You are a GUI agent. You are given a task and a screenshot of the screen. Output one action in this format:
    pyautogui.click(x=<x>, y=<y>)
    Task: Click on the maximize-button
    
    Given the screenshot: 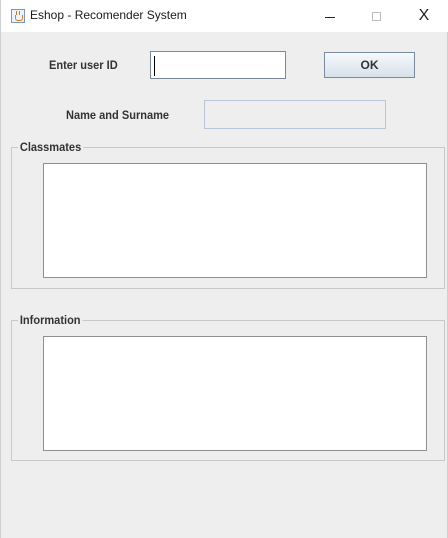 What is the action you would take?
    pyautogui.click(x=376, y=16)
    